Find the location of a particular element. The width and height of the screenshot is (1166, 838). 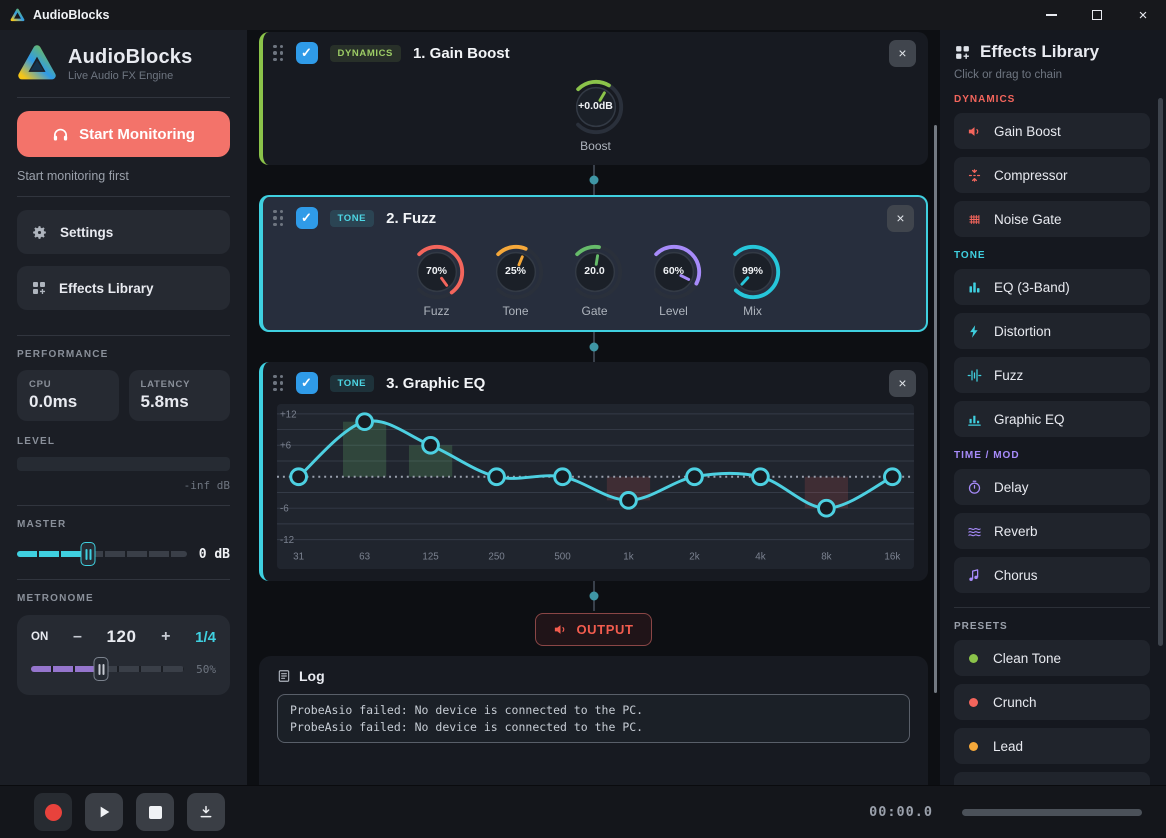

preset-item-ambient: Ambient is located at coordinates (1052, 778).